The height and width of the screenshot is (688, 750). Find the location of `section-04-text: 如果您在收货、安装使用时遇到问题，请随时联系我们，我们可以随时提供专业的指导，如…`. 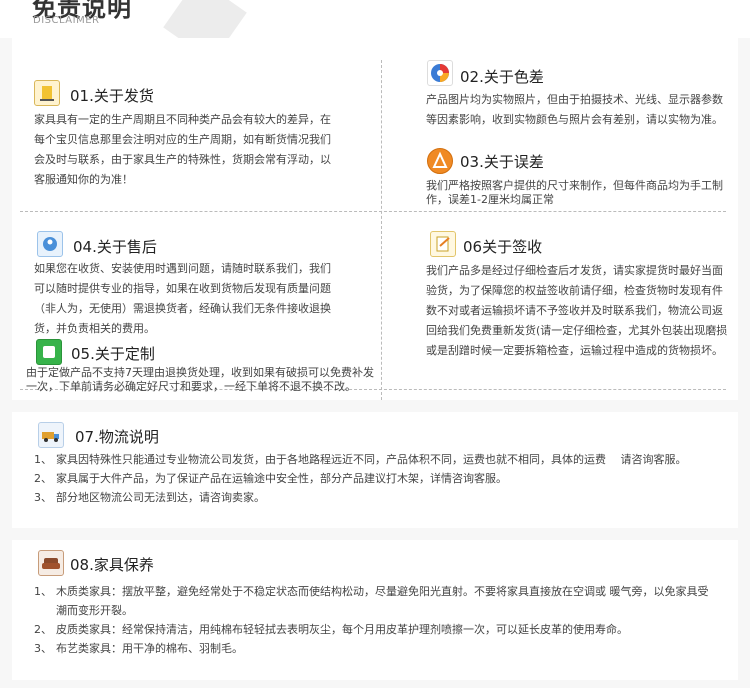

section-04-text: 如果您在收货、安装使用时遇到问题，请随时联系我们，我们可以随时提供专业的指导，如… is located at coordinates (182, 298).